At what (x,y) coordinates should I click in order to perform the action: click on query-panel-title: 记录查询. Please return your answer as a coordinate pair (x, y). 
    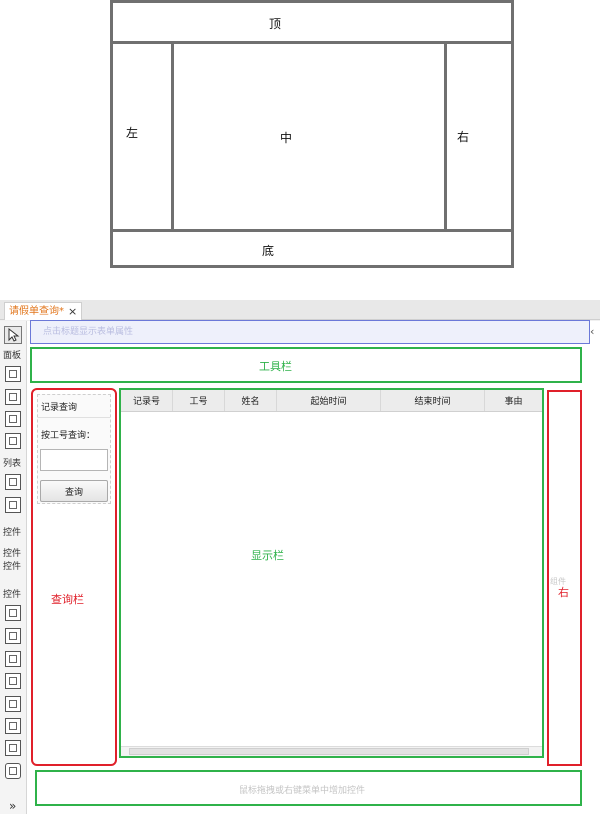
    Looking at the image, I should click on (59, 408).